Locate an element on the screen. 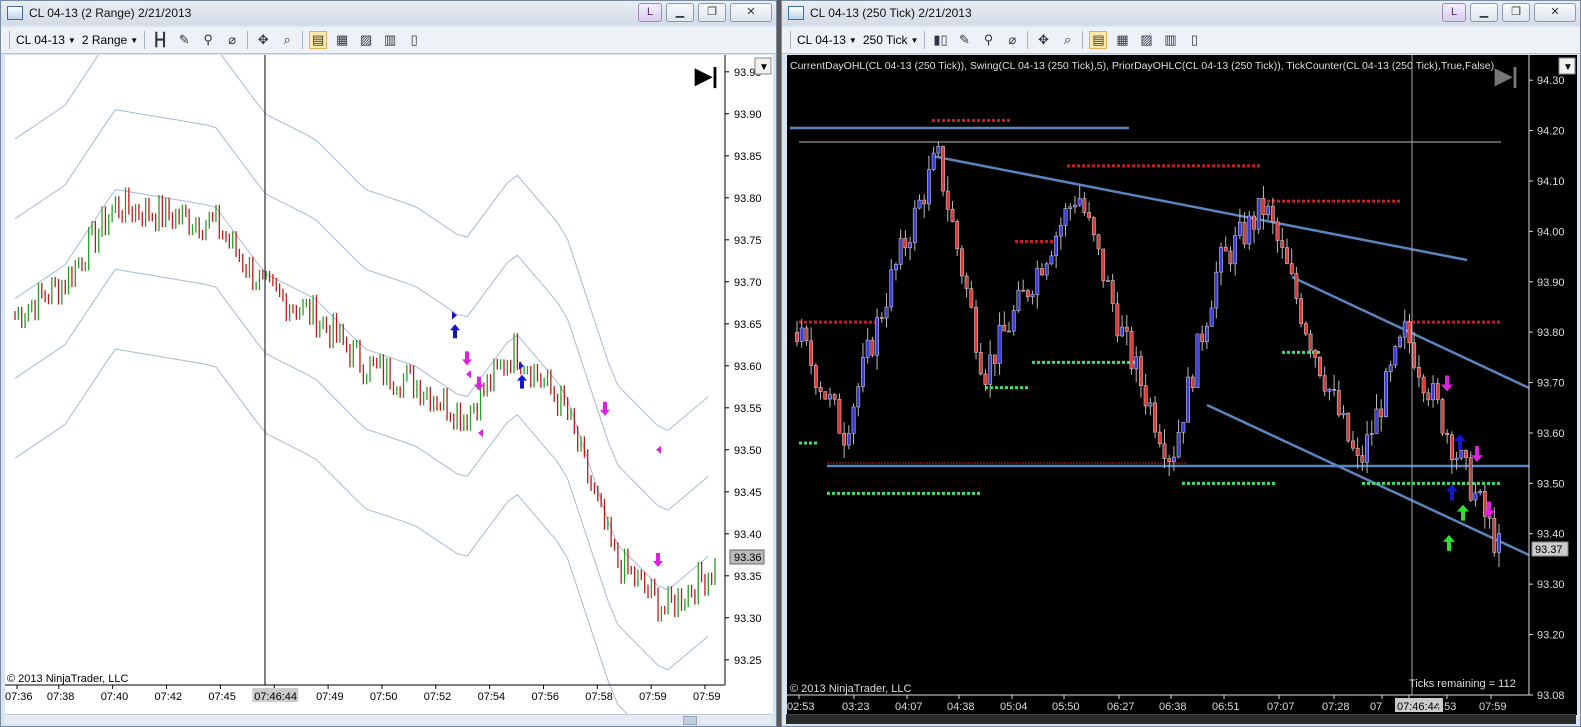 The image size is (1581, 727). time-tick-label: 07:28 is located at coordinates (1336, 707).